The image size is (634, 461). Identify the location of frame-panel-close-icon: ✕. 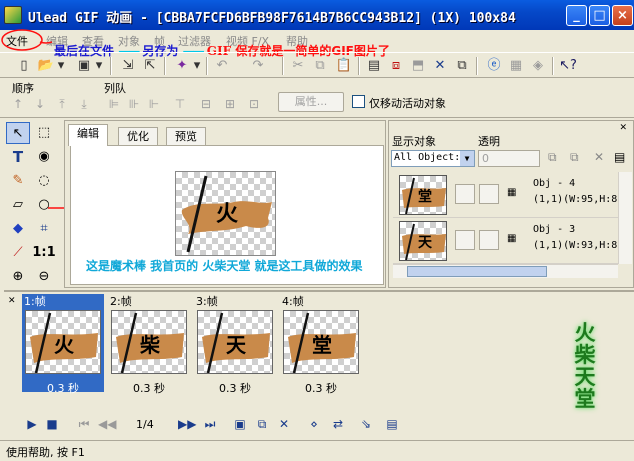
(12, 301).